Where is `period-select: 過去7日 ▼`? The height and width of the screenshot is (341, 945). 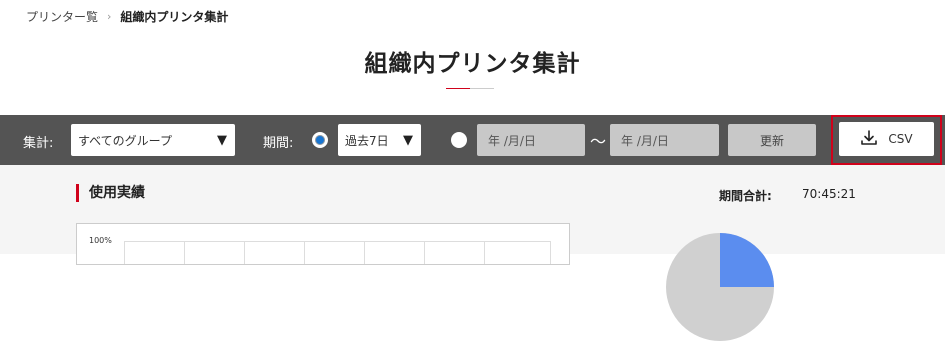 period-select: 過去7日 ▼ is located at coordinates (379, 140).